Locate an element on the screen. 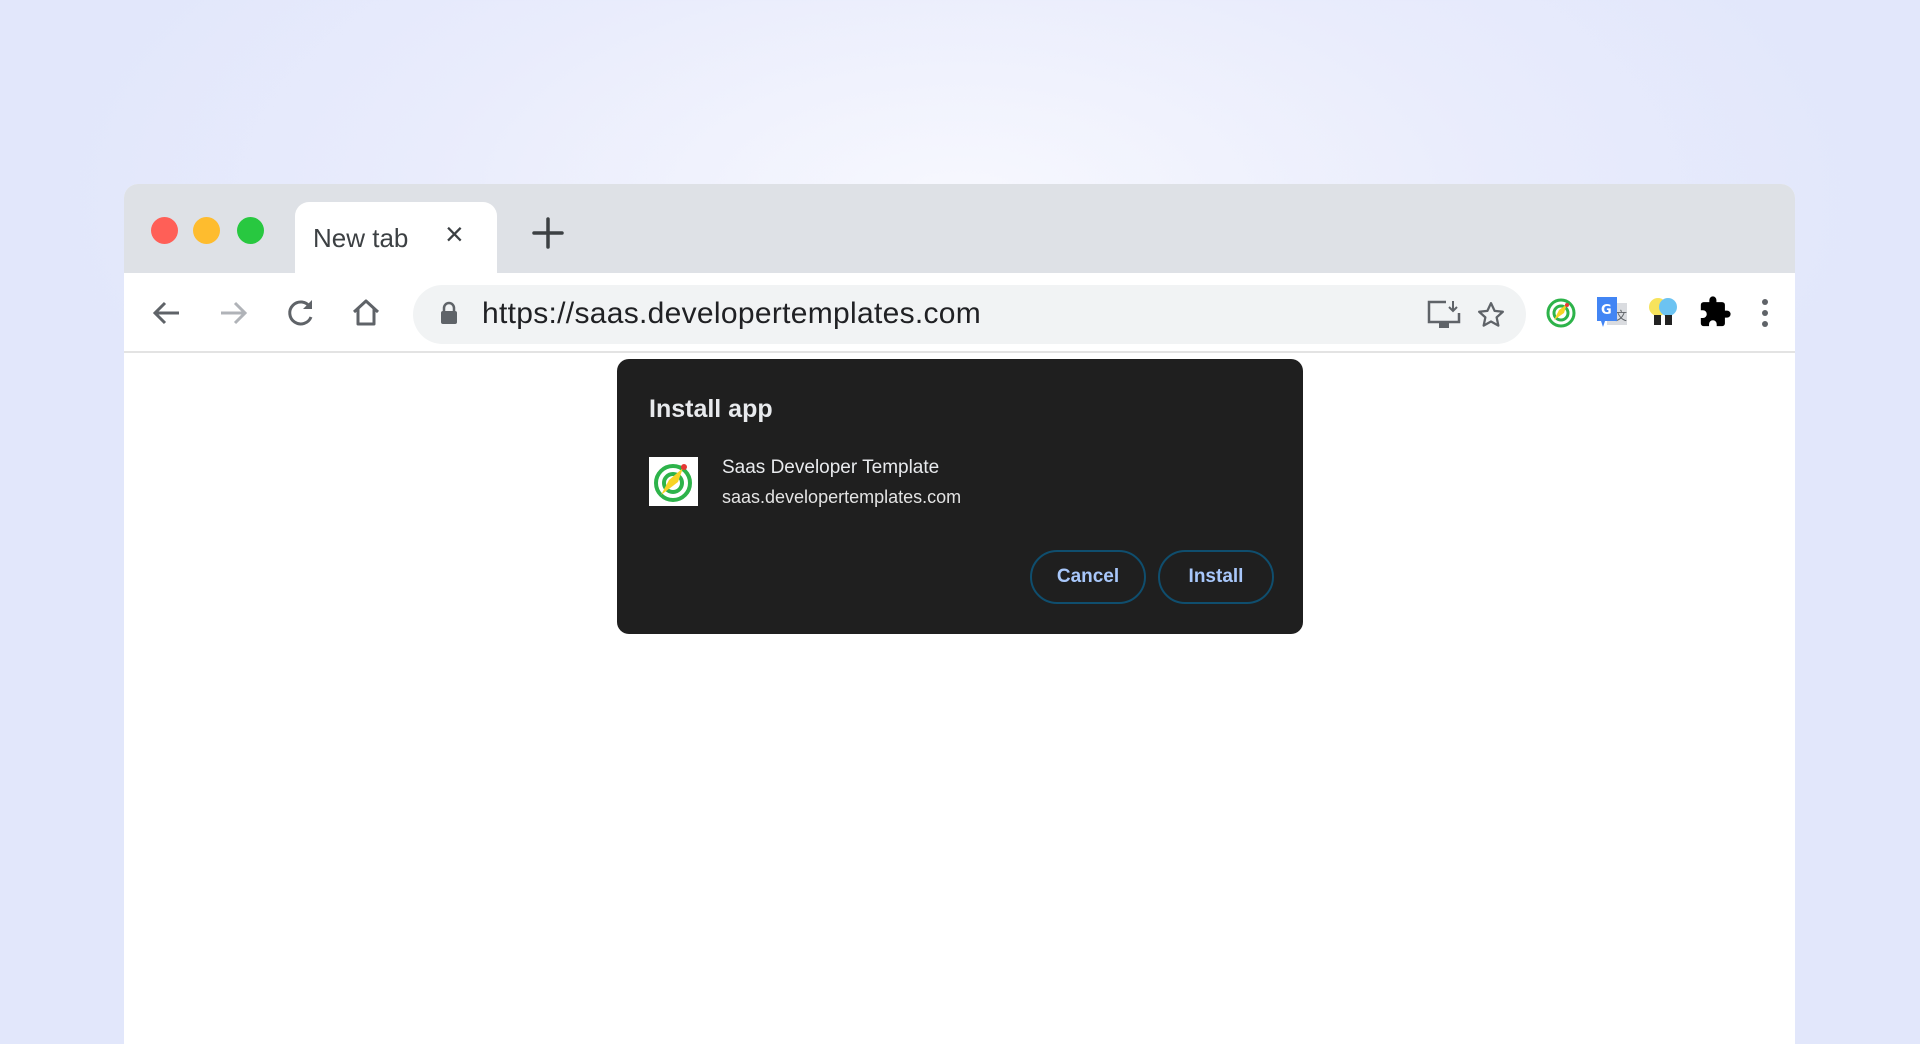 The width and height of the screenshot is (1920, 1044). home-icon is located at coordinates (366, 313).